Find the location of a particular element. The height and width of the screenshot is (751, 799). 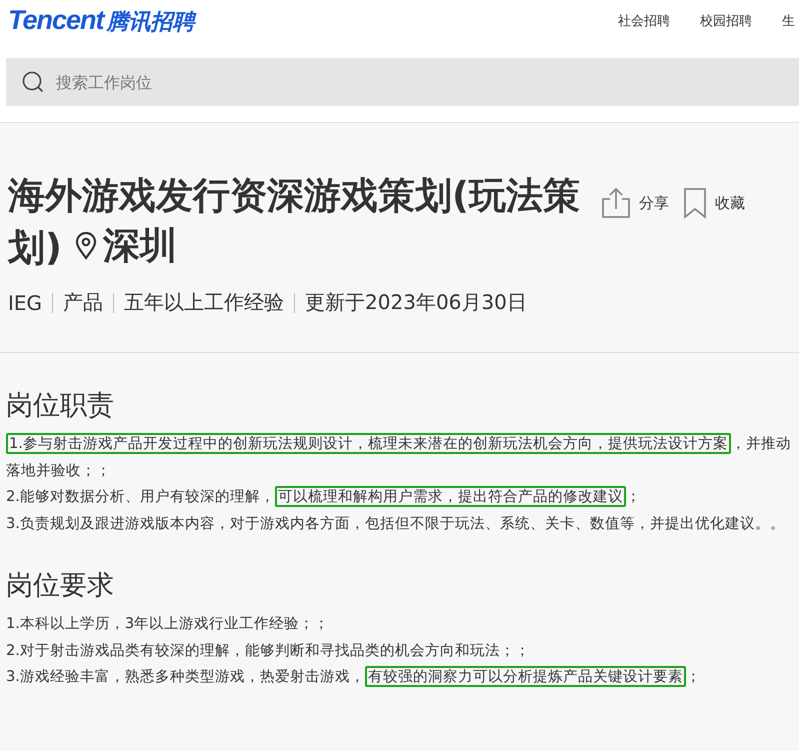

list-item-text: 2.对于射击游戏品类有较深的理解，能够判断和寻找品类的机会方向和玩法；； is located at coordinates (268, 650).